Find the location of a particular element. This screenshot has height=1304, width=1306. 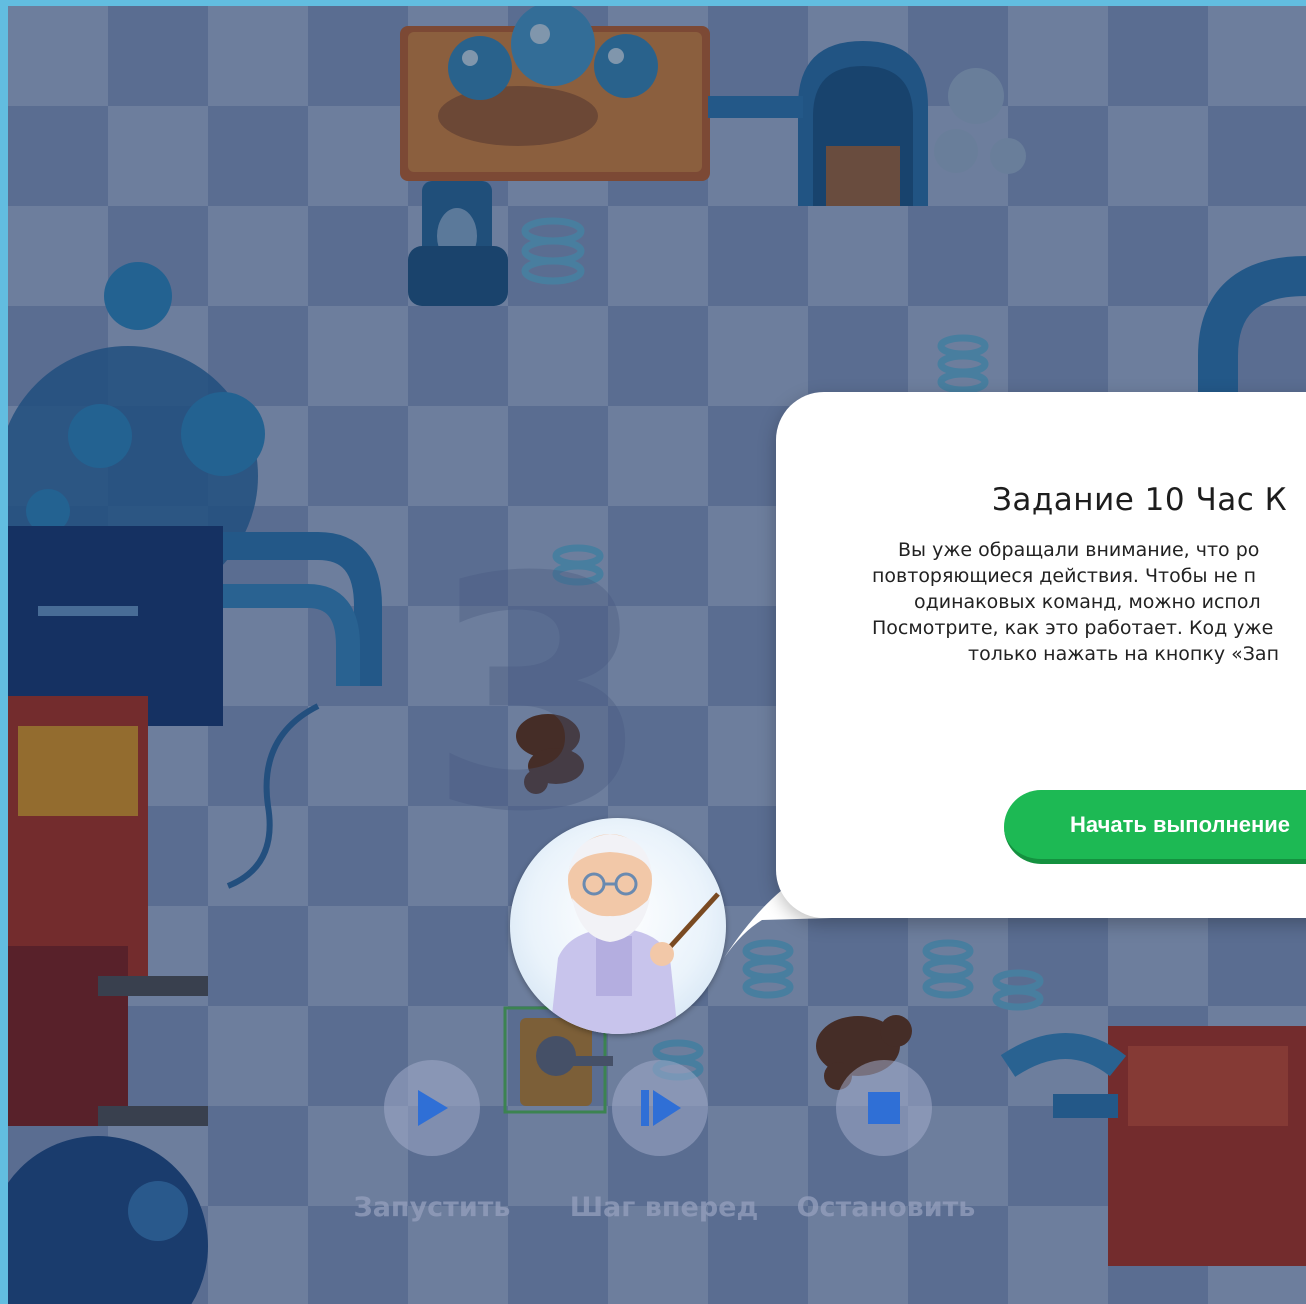

dialog-line: повторяющиеся действия. Чтобы не п is located at coordinates (1064, 576).